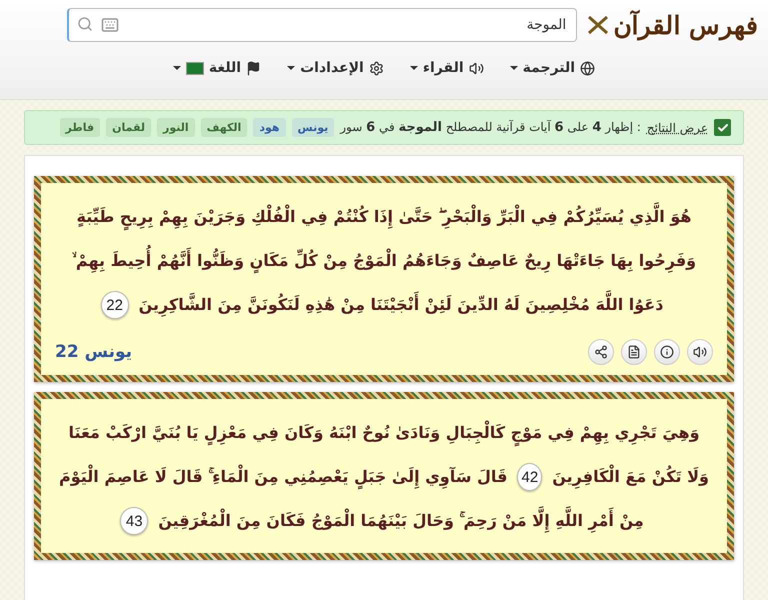 Image resolution: width=768 pixels, height=600 pixels. What do you see at coordinates (630, 477) in the screenshot?
I see `verse-text: وَلَا تَكُنْ مَعَ الْكَافِرِينَ` at bounding box center [630, 477].